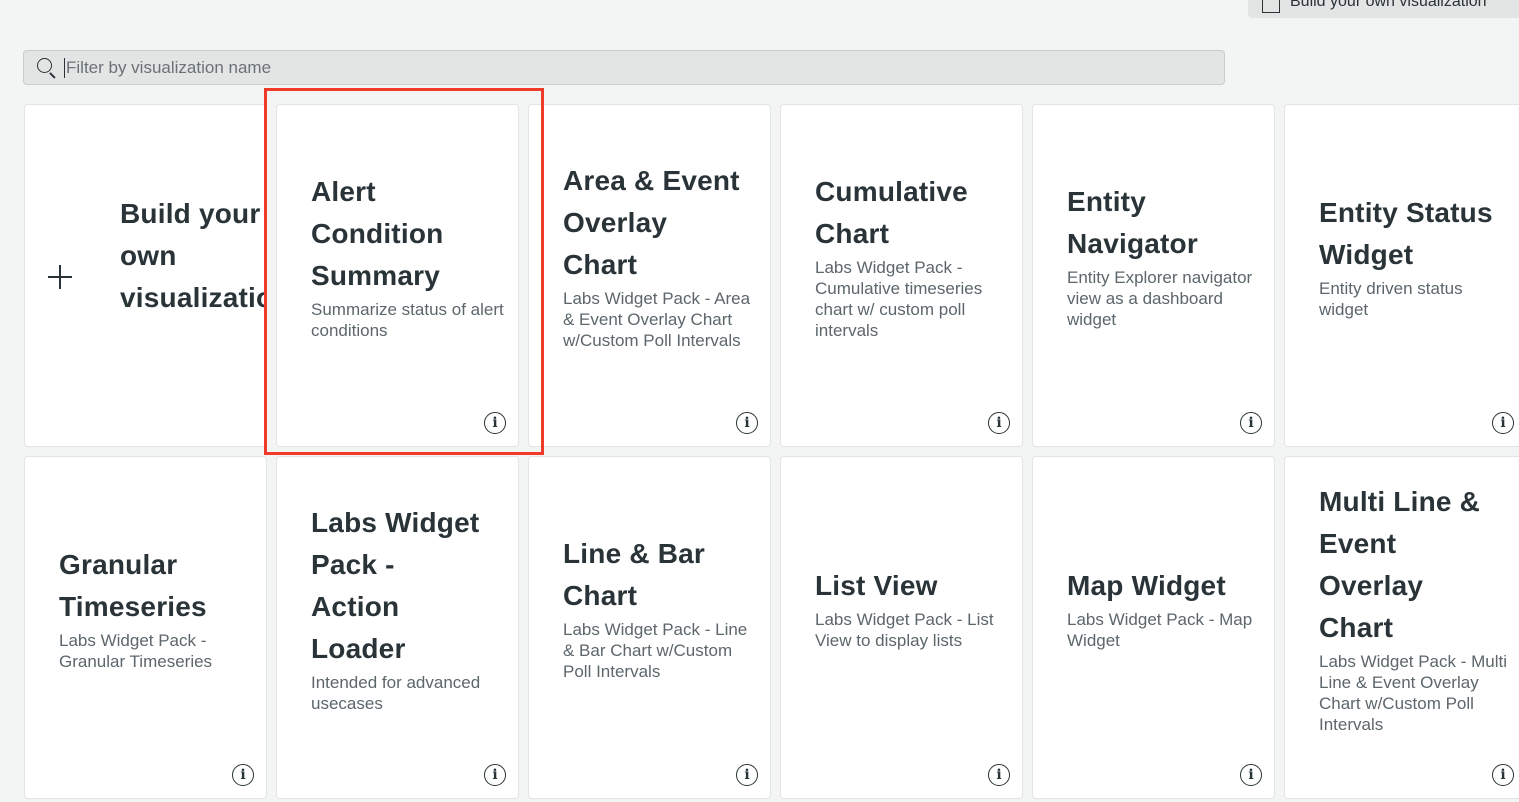 This screenshot has height=802, width=1519. What do you see at coordinates (193, 297) in the screenshot?
I see `card-title-line: visualization` at bounding box center [193, 297].